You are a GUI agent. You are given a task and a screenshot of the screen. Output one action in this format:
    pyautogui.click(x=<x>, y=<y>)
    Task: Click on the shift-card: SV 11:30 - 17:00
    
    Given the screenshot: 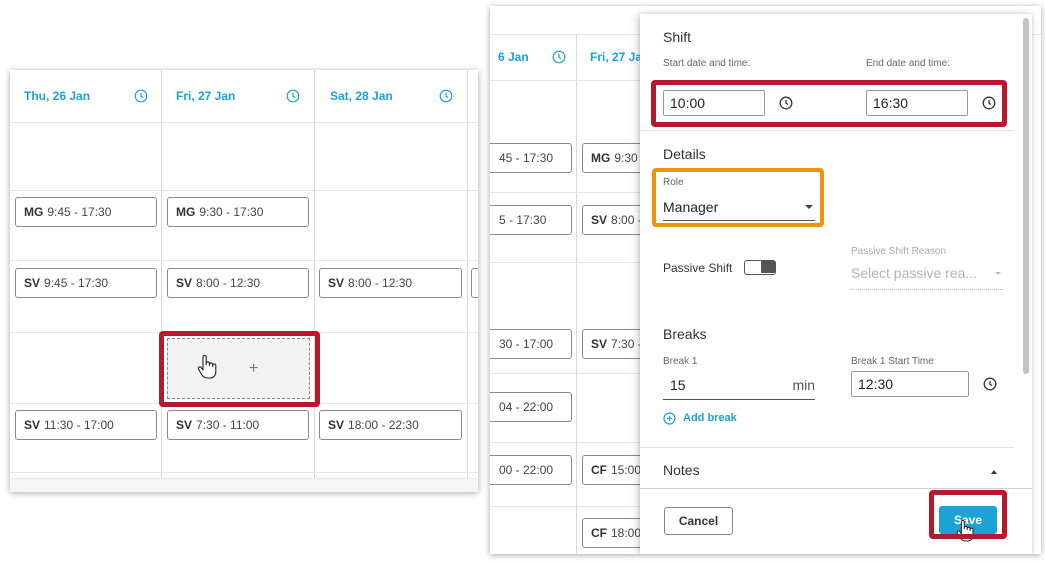 What is the action you would take?
    pyautogui.click(x=86, y=425)
    